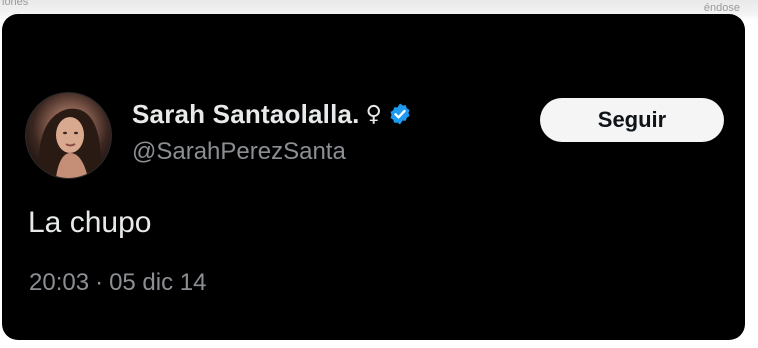  Describe the element at coordinates (158, 282) in the screenshot. I see `tweet-date: 05 dic 14` at that location.